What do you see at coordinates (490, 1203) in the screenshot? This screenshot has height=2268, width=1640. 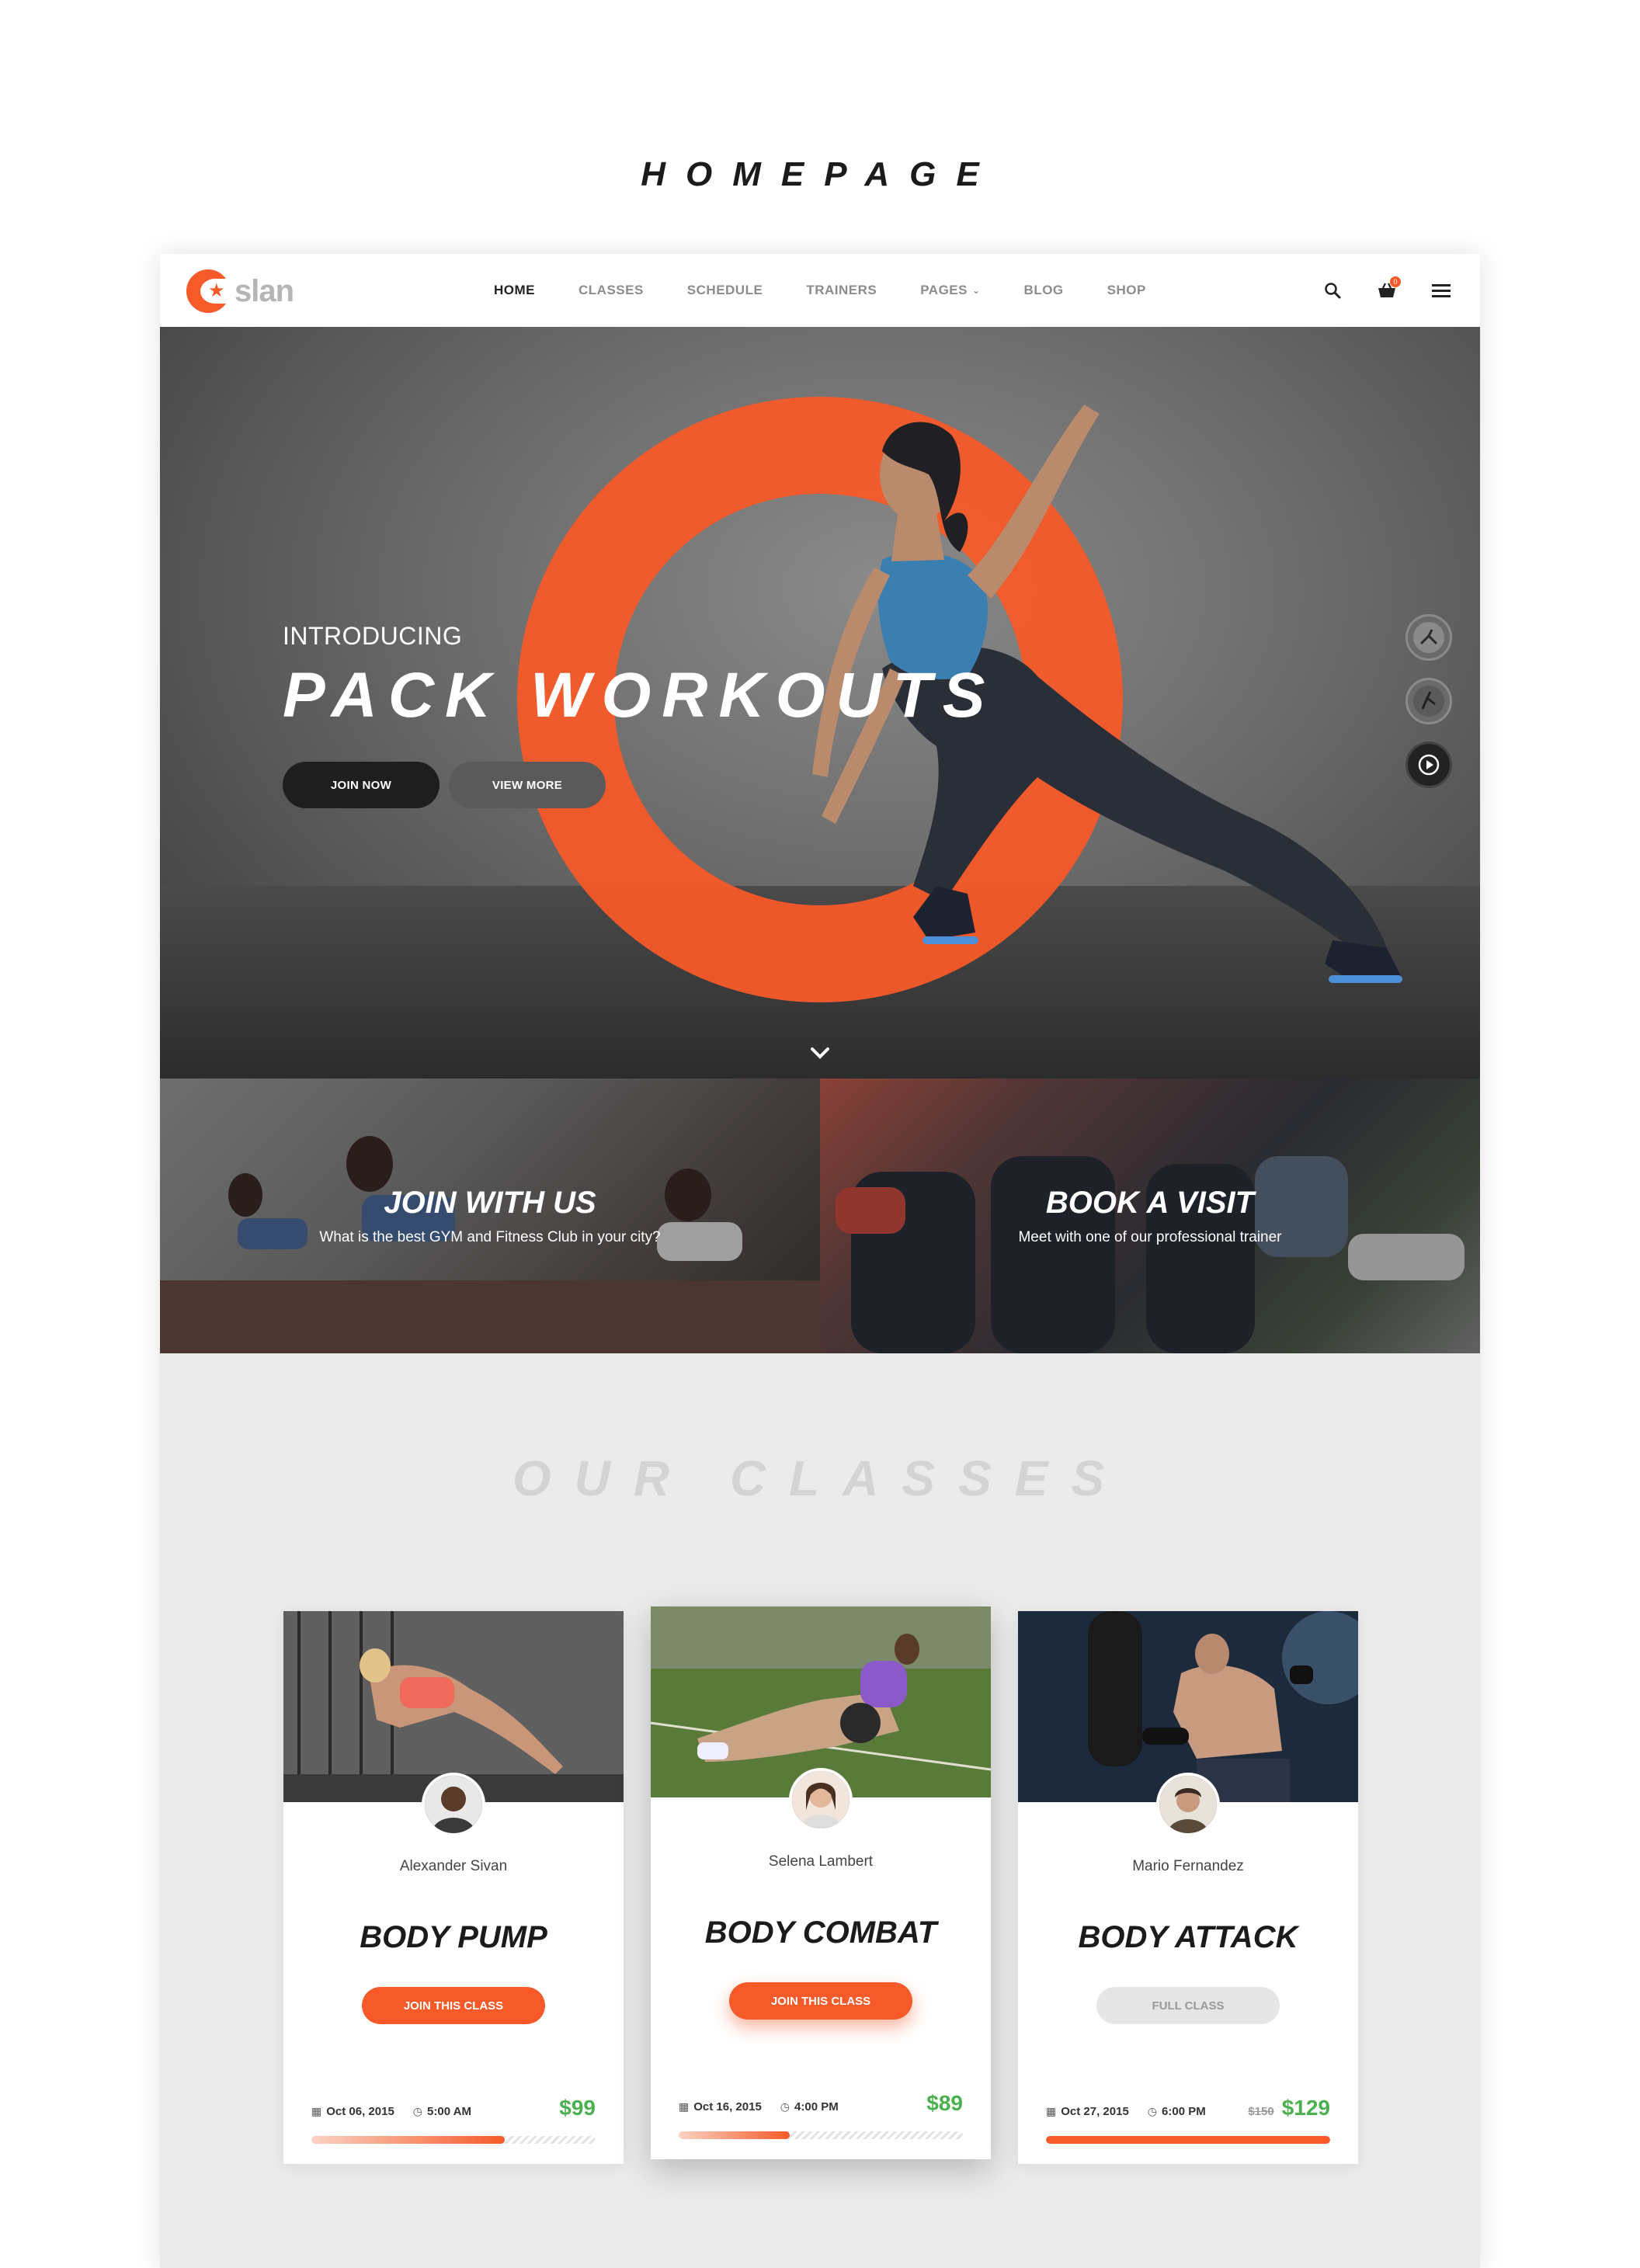 I see `promo-join-title: JOIN WITH US` at bounding box center [490, 1203].